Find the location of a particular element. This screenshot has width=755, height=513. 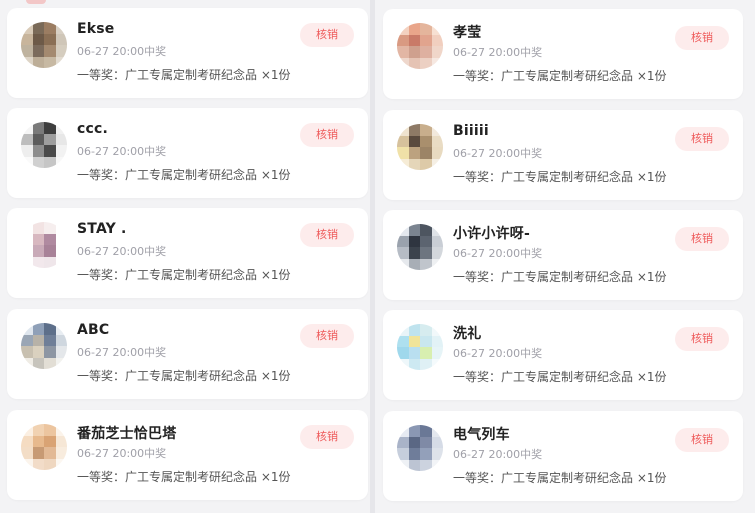

winner-name: 洗礼 is located at coordinates (467, 334).